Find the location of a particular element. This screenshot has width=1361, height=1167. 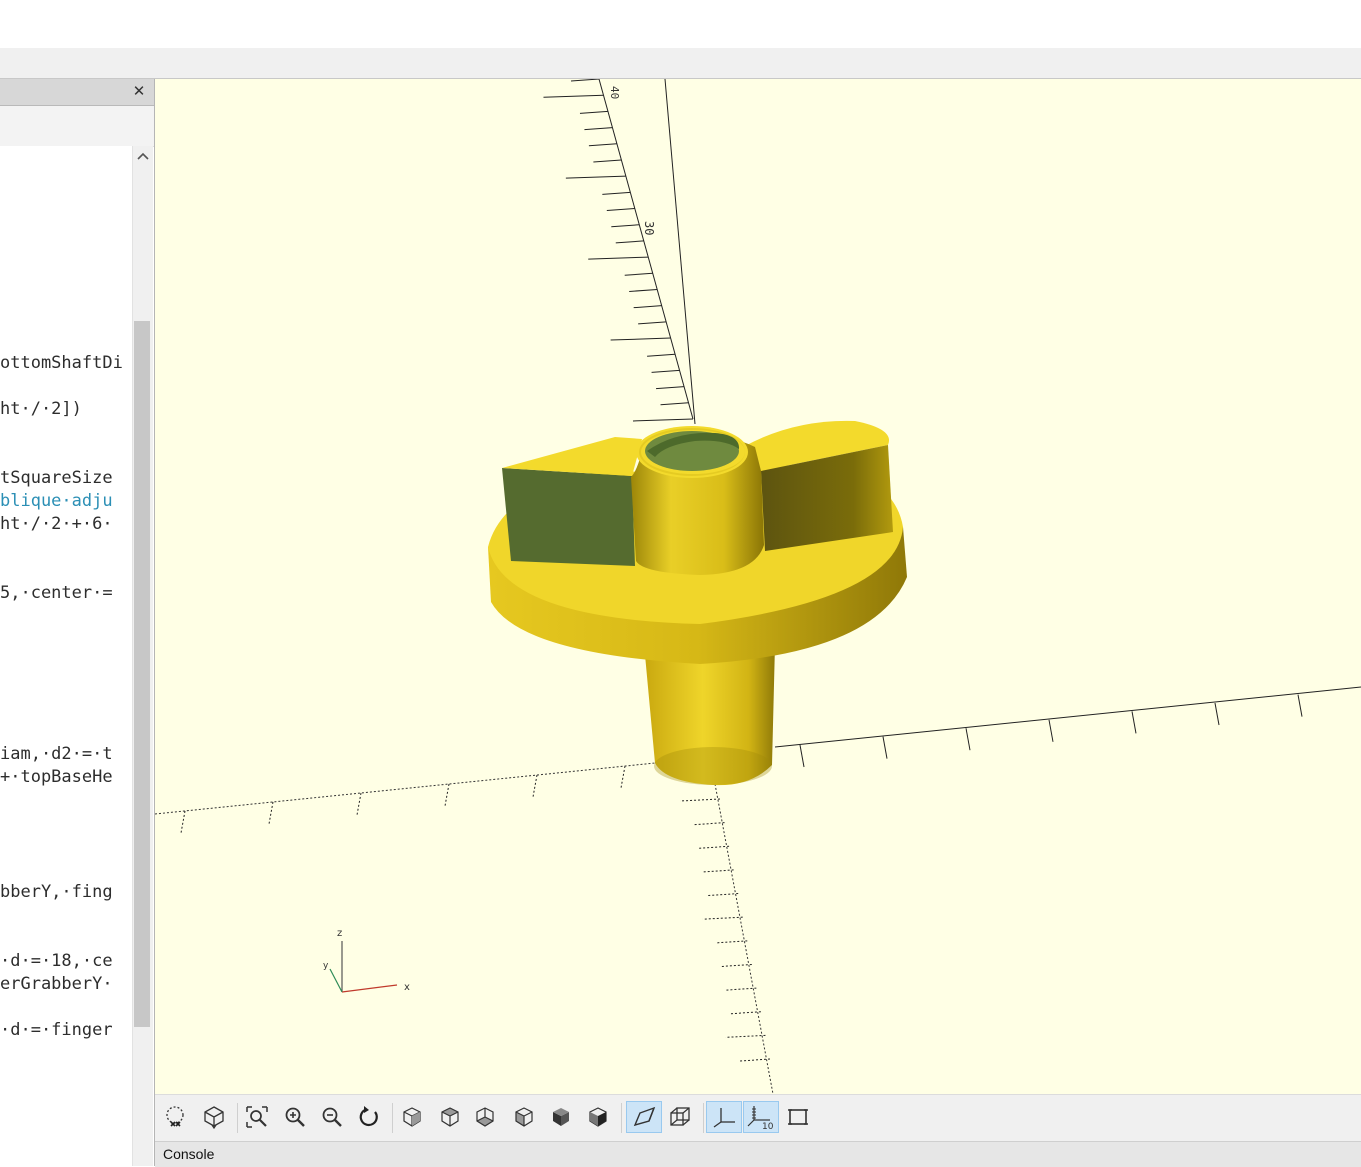

view-all-button is located at coordinates (257, 1117).